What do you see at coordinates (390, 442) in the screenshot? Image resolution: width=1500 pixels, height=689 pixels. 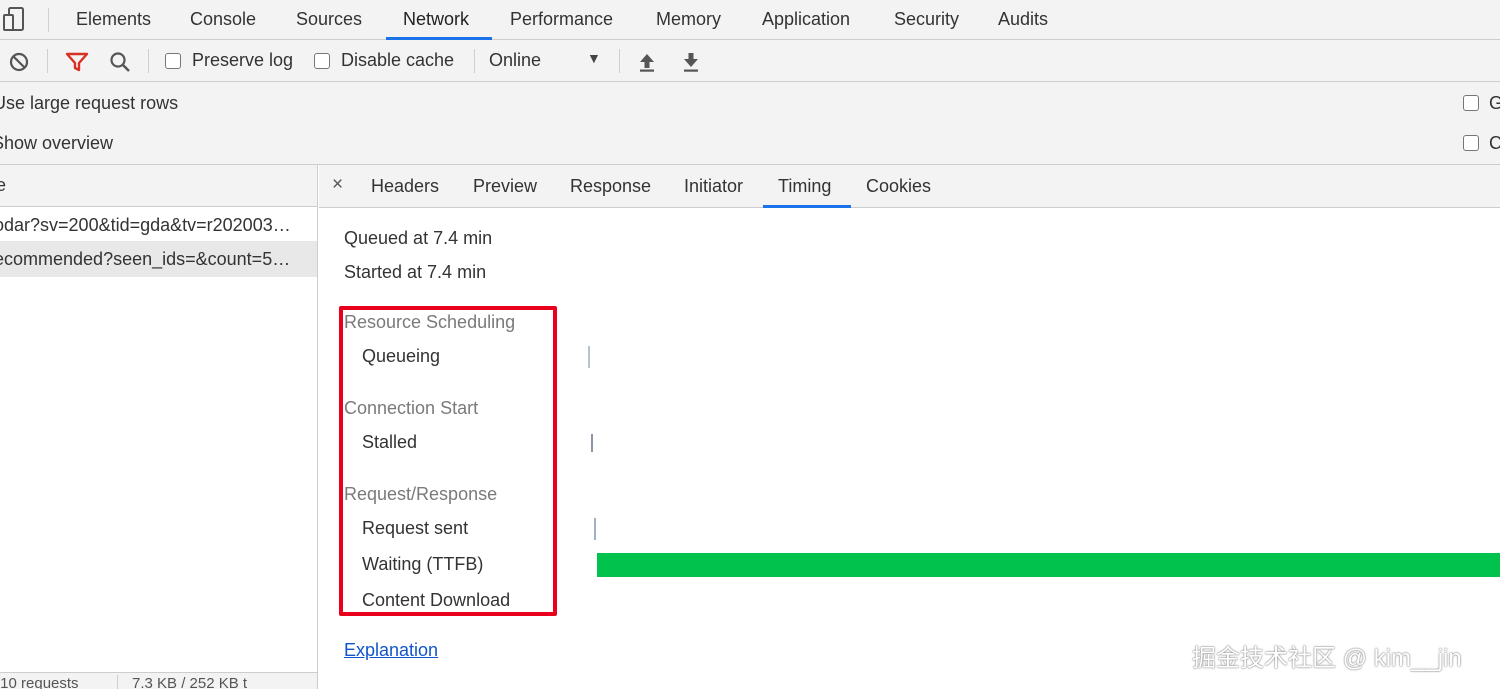 I see `stalled-label: Stalled` at bounding box center [390, 442].